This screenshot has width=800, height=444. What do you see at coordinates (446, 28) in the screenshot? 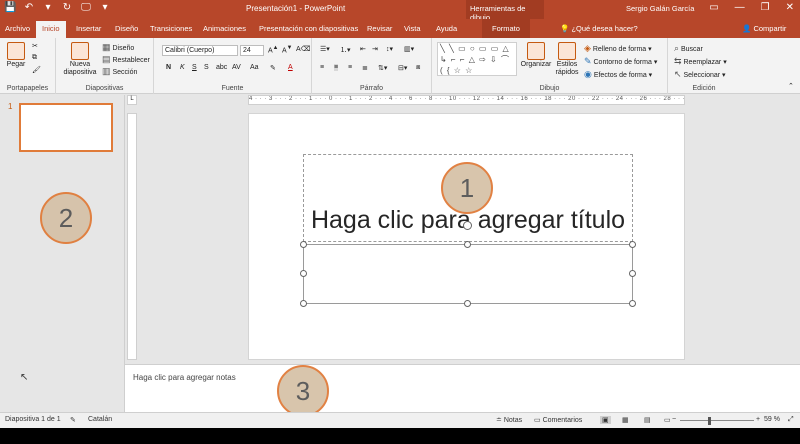
I see `tab-ayuda: Ayuda` at bounding box center [446, 28].